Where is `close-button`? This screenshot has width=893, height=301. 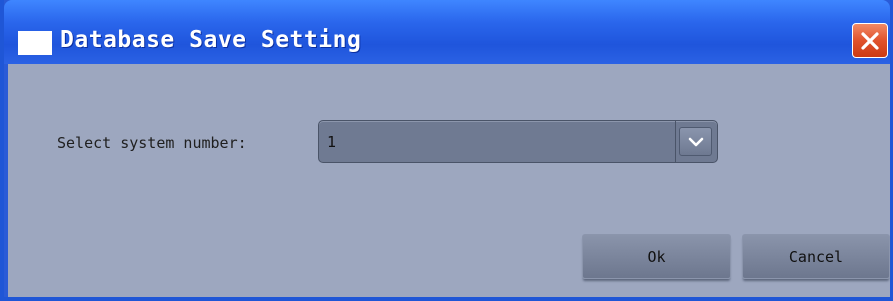
close-button is located at coordinates (870, 40).